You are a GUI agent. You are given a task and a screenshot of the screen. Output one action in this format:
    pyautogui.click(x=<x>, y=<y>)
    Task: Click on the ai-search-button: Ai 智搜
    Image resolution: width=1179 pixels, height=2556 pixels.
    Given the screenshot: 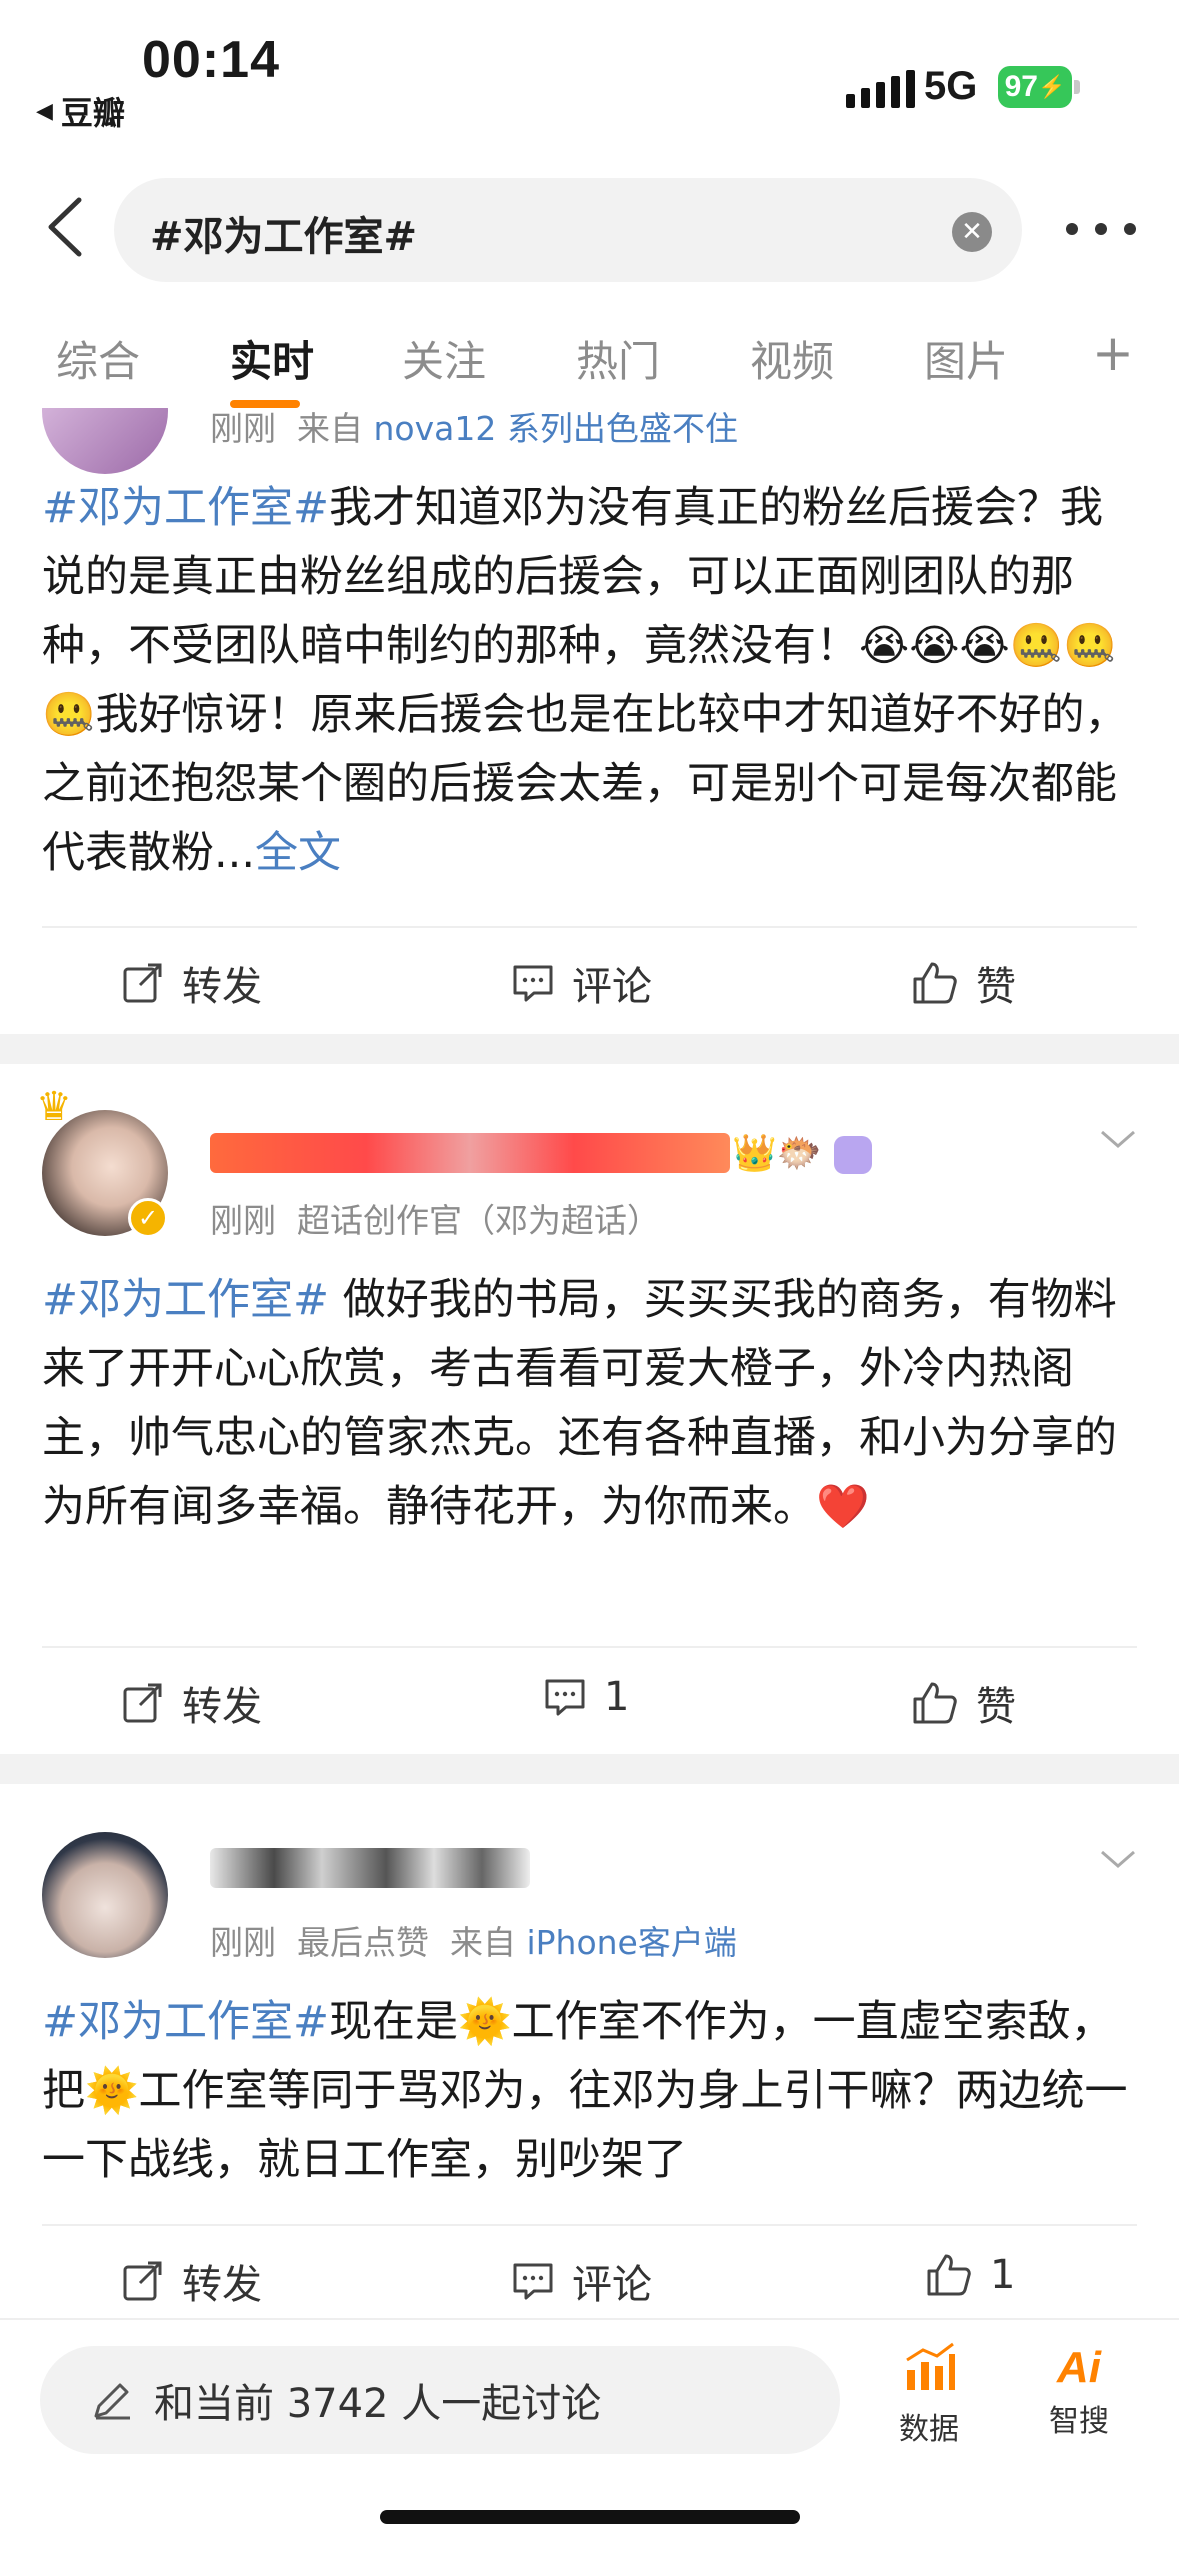 What is the action you would take?
    pyautogui.click(x=1079, y=2390)
    